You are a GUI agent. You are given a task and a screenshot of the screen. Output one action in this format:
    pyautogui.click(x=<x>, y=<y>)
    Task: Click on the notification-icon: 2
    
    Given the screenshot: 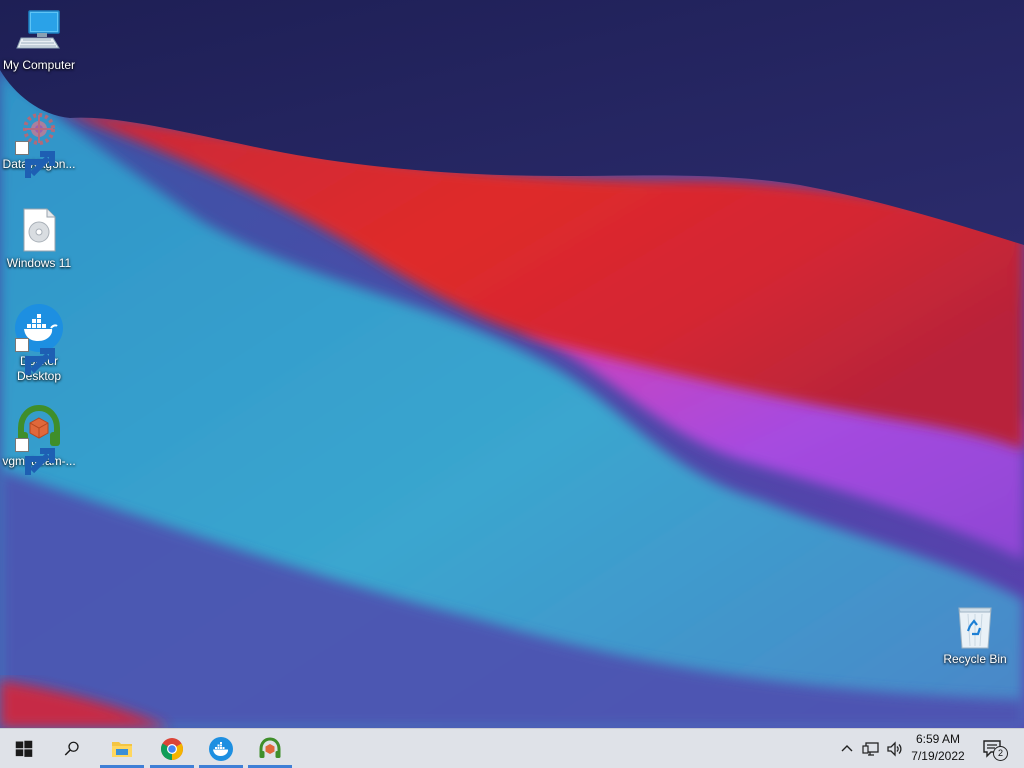 What is the action you would take?
    pyautogui.click(x=995, y=749)
    